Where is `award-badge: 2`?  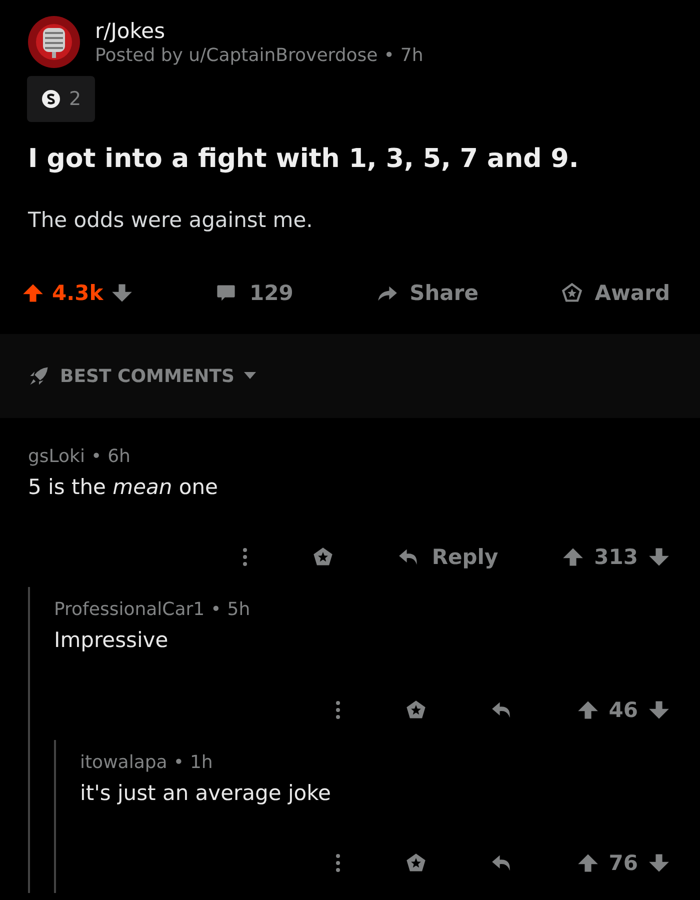 award-badge: 2 is located at coordinates (61, 99).